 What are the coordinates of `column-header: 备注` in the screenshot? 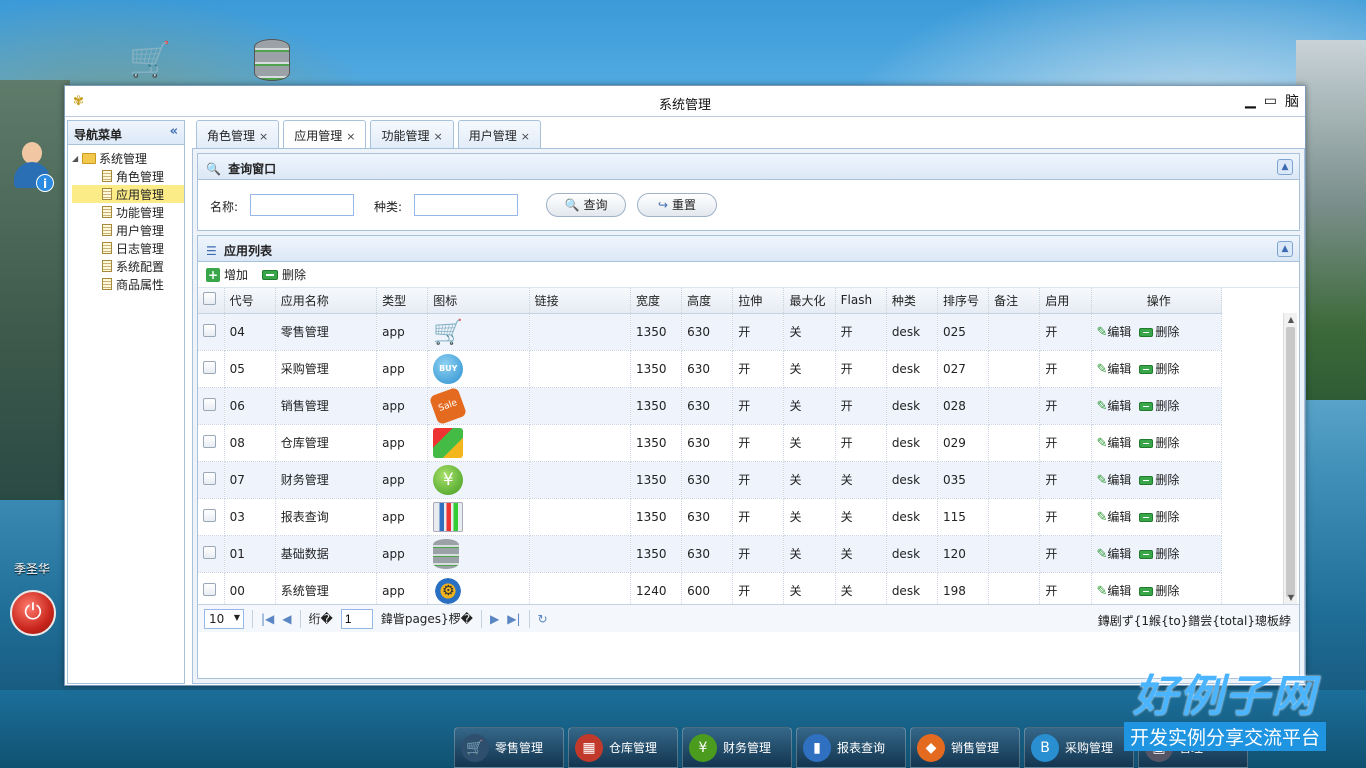 It's located at (1014, 301).